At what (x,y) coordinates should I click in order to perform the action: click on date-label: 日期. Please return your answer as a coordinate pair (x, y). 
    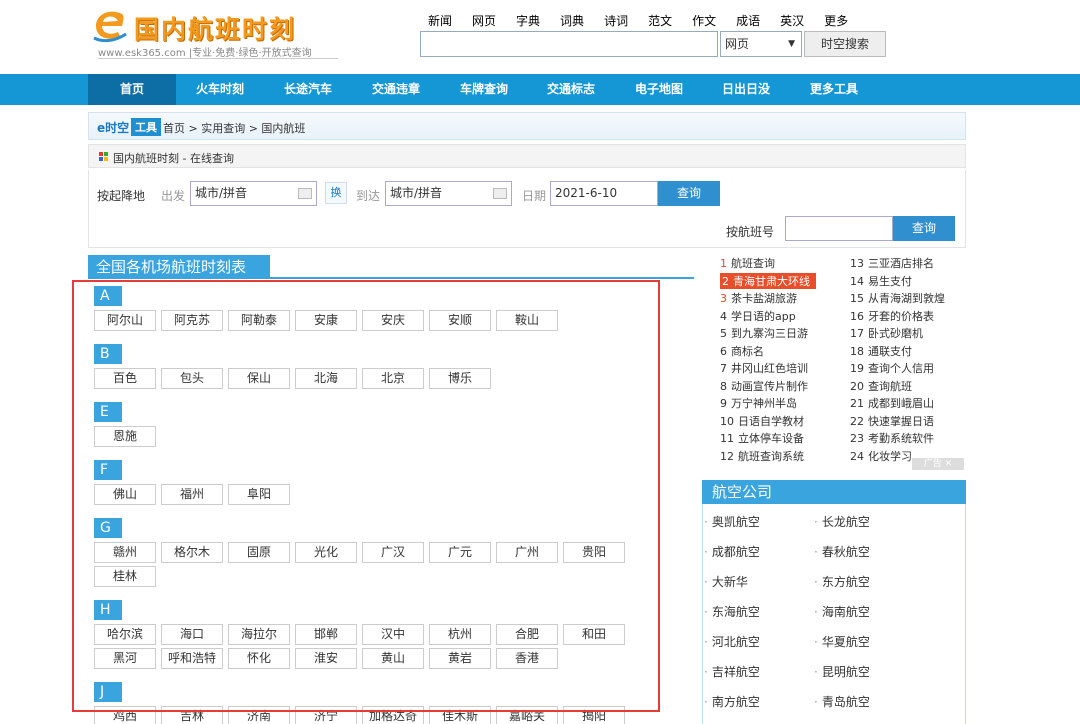
    Looking at the image, I should click on (534, 196).